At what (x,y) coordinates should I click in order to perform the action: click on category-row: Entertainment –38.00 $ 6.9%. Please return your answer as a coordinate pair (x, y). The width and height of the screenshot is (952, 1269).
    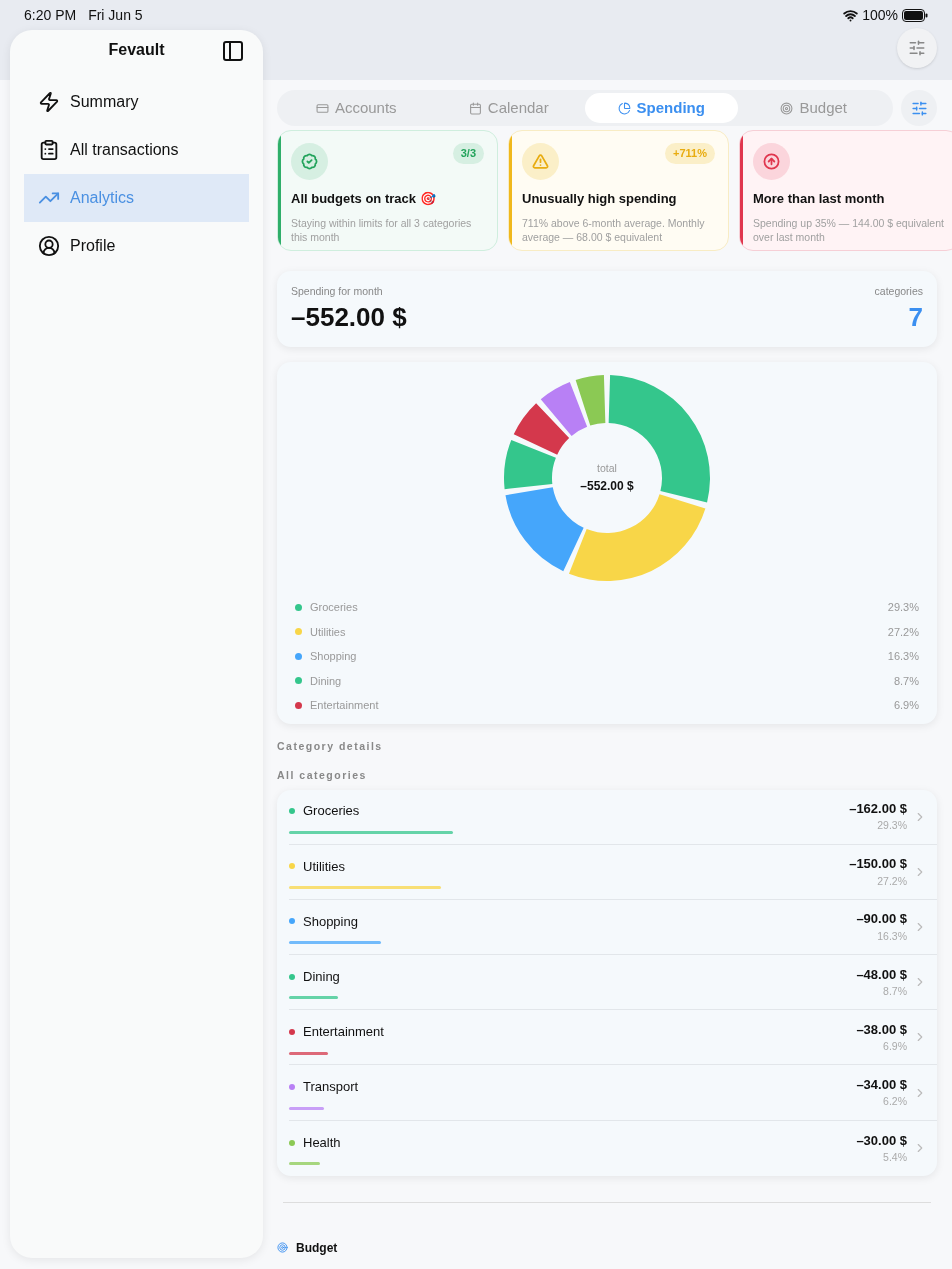
    Looking at the image, I should click on (613, 1038).